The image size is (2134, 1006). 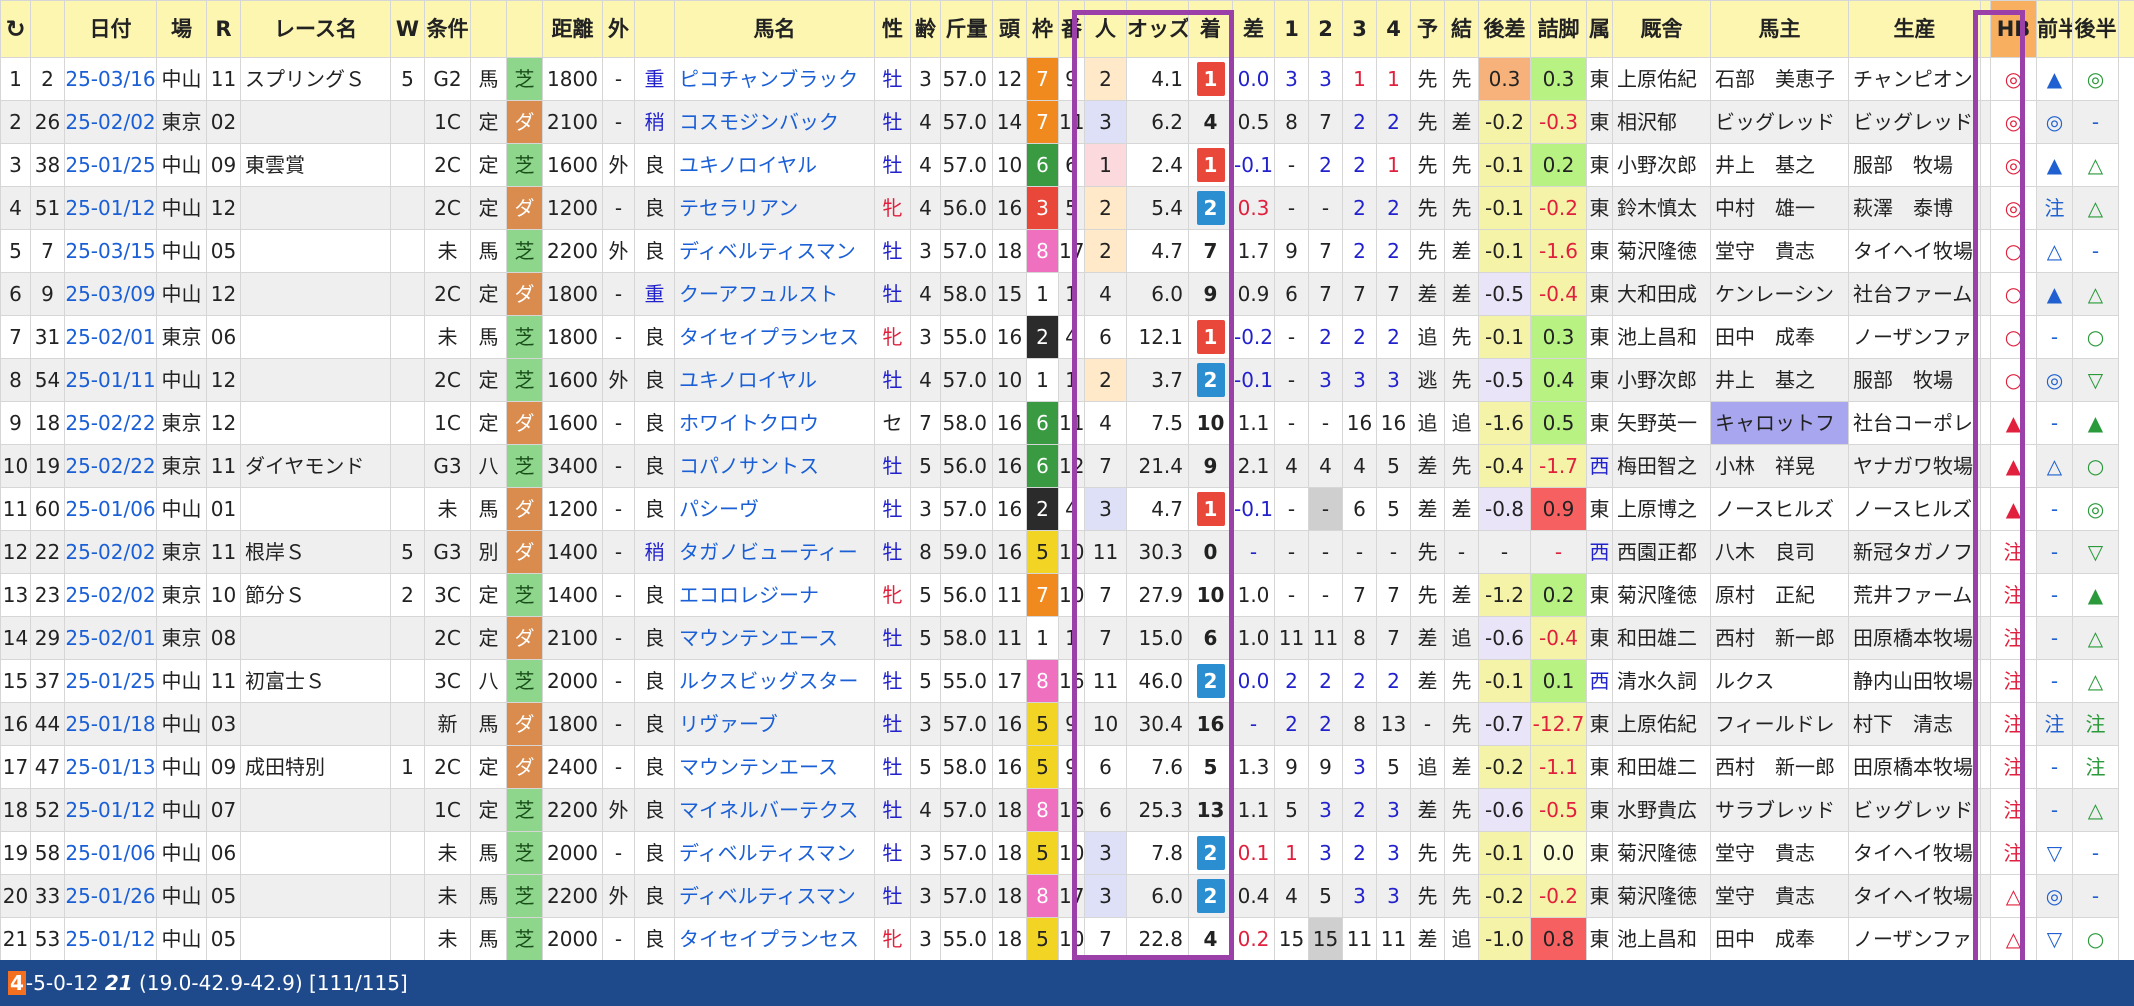 What do you see at coordinates (758, 638) in the screenshot?
I see `horse-name-link: マウンテンエース` at bounding box center [758, 638].